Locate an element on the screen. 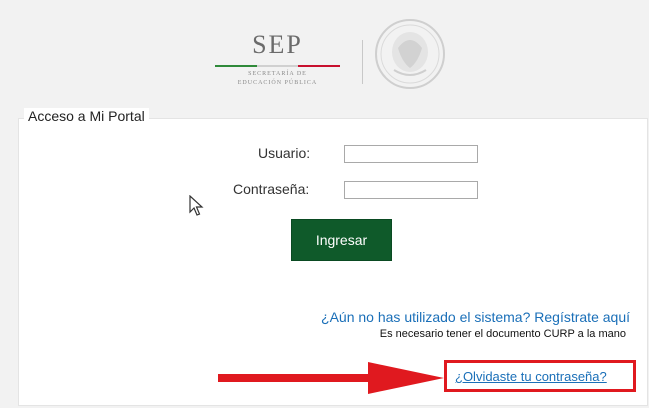 Image resolution: width=649 pixels, height=408 pixels. sep-logo-subtitle-1: SECRETARÍA DE is located at coordinates (277, 74).